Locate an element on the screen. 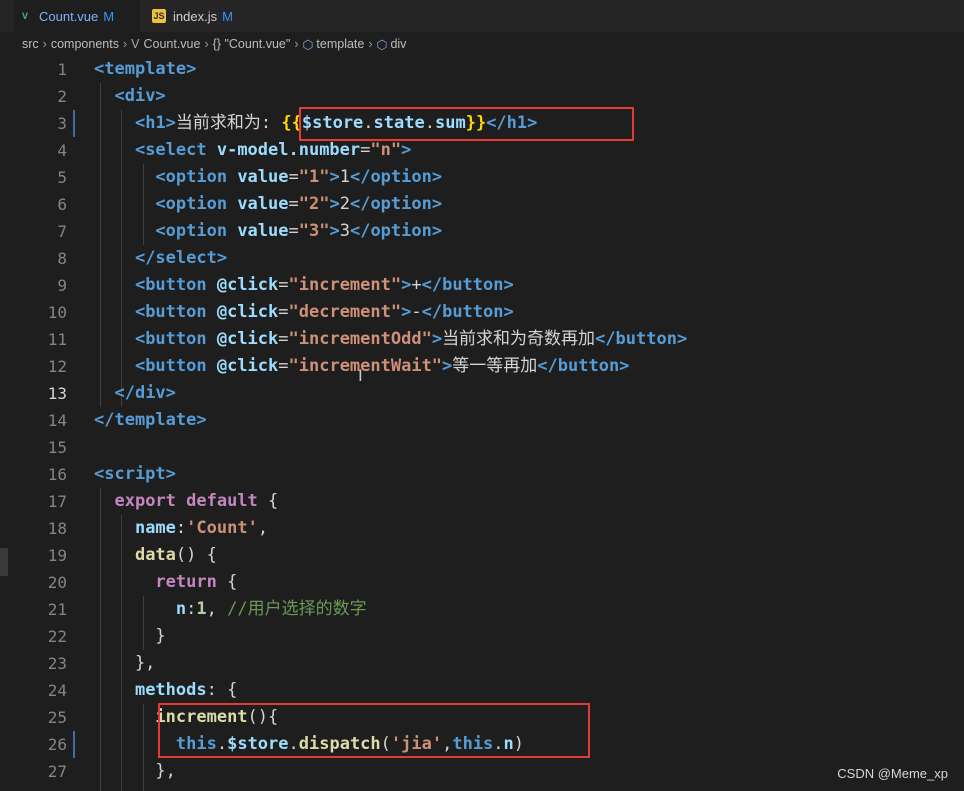 The height and width of the screenshot is (791, 964). code-token: <select is located at coordinates (175, 150).